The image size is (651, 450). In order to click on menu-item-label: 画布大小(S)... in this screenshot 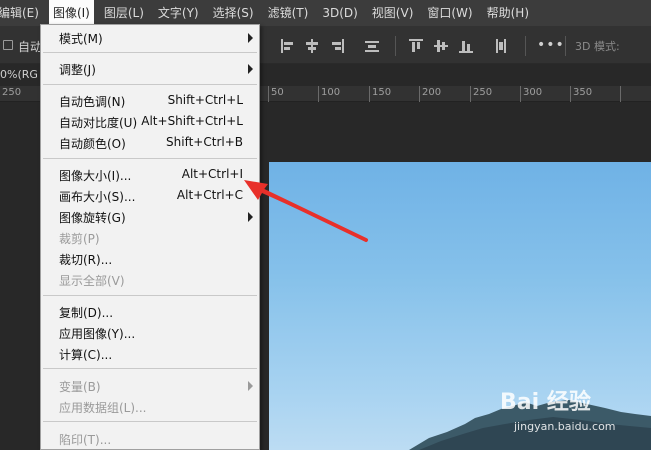, I will do `click(97, 197)`.